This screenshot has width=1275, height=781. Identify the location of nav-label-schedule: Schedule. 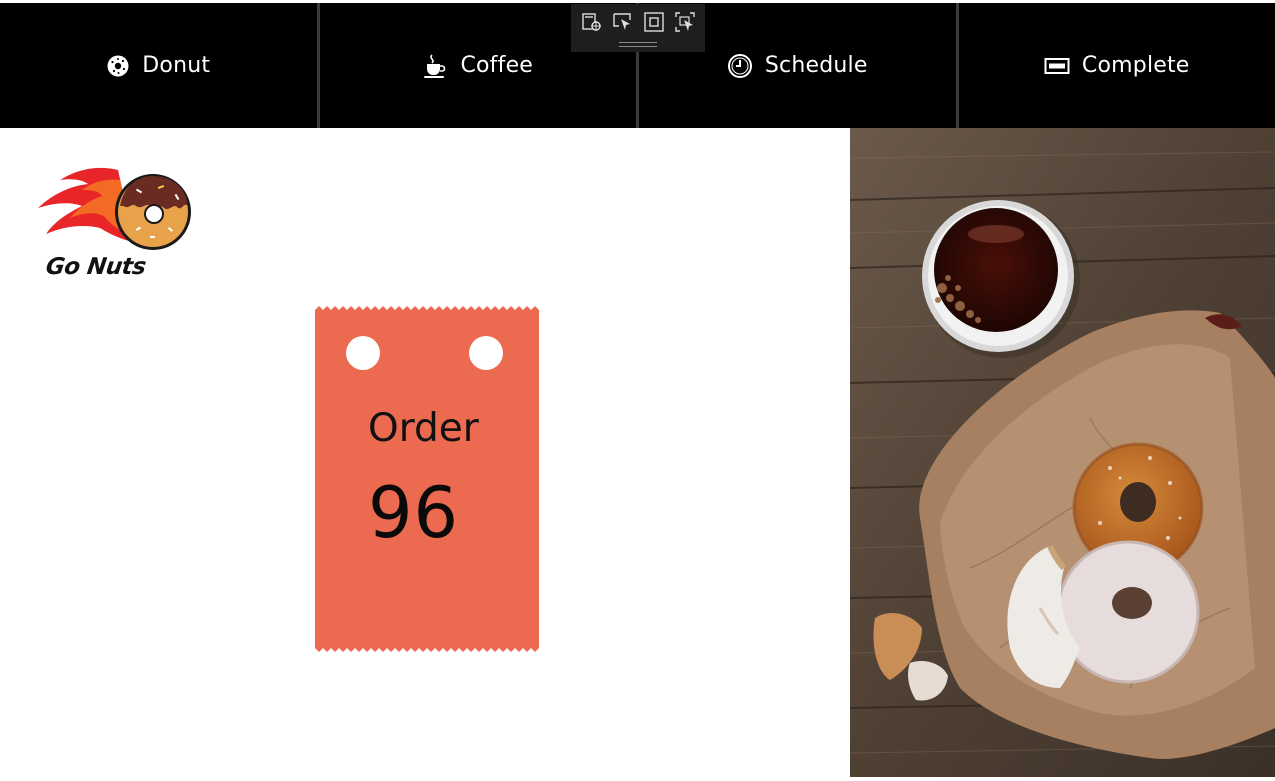
(816, 65).